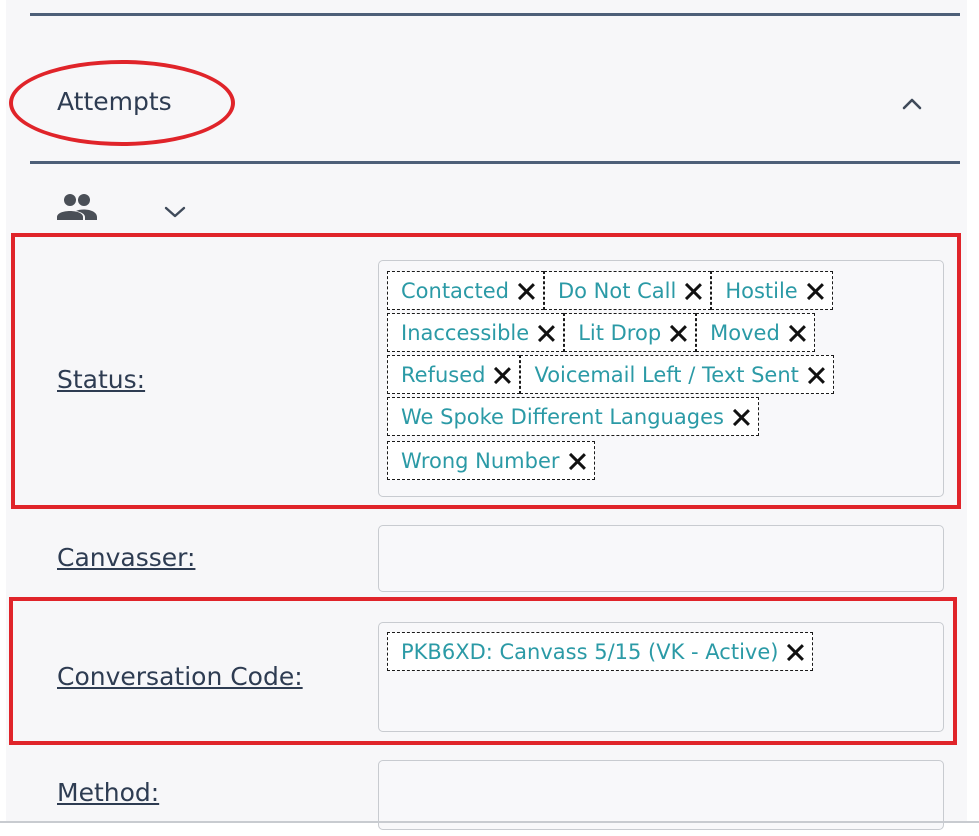  What do you see at coordinates (101, 380) in the screenshot?
I see `status-label: Status:` at bounding box center [101, 380].